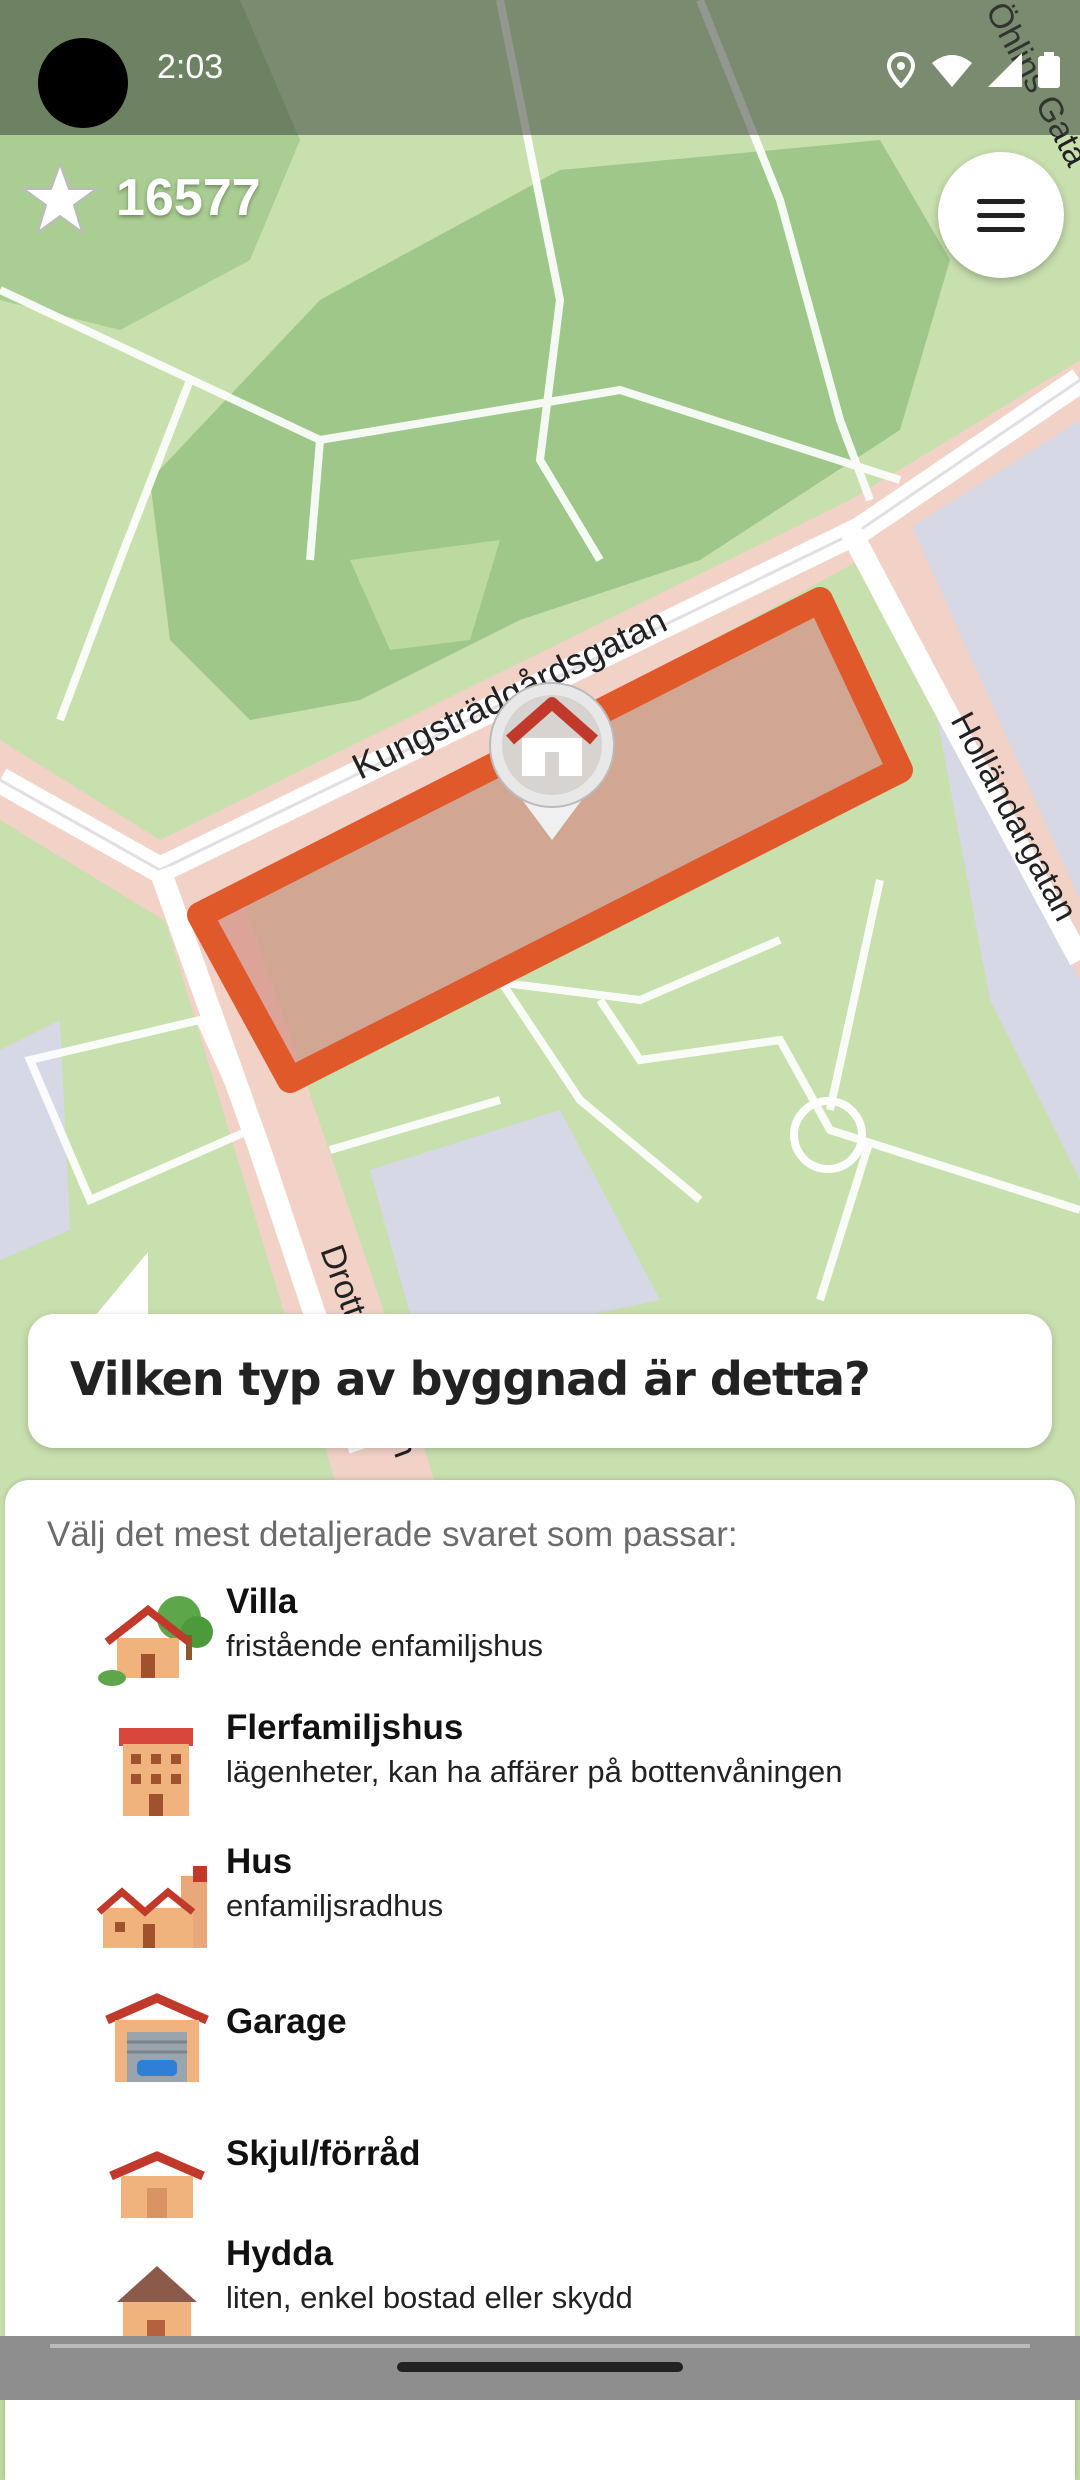 The width and height of the screenshot is (1080, 2480). Describe the element at coordinates (152, 1907) in the screenshot. I see `terraced-house-icon` at that location.